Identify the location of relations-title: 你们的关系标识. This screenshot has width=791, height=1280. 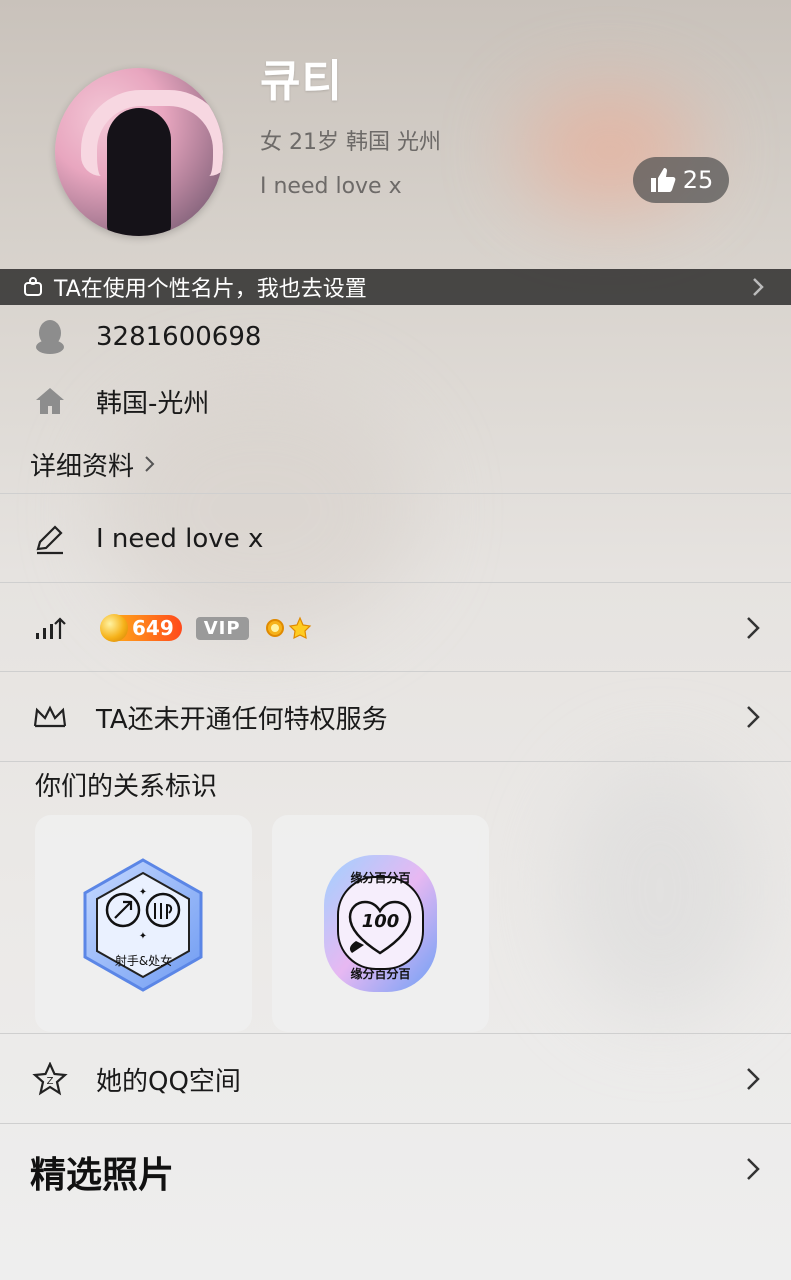
(126, 787).